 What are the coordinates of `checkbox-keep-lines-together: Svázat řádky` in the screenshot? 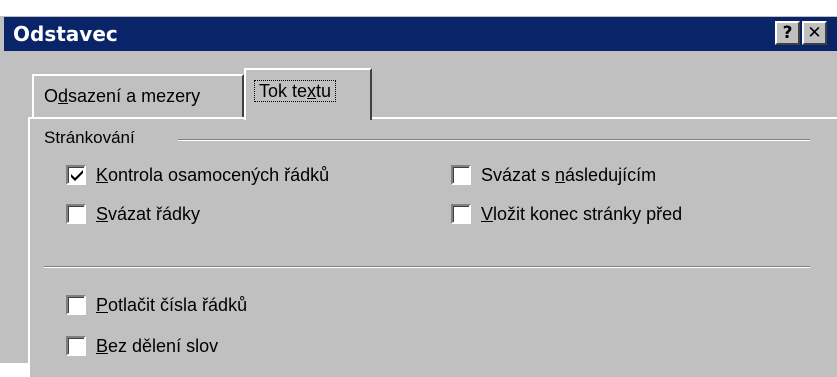 It's located at (133, 214).